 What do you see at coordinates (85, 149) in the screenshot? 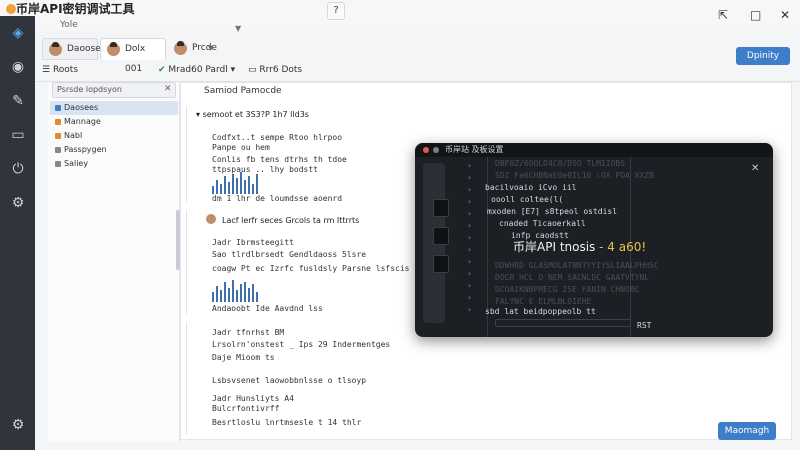
I see `tree-item-label: Passpygen` at bounding box center [85, 149].